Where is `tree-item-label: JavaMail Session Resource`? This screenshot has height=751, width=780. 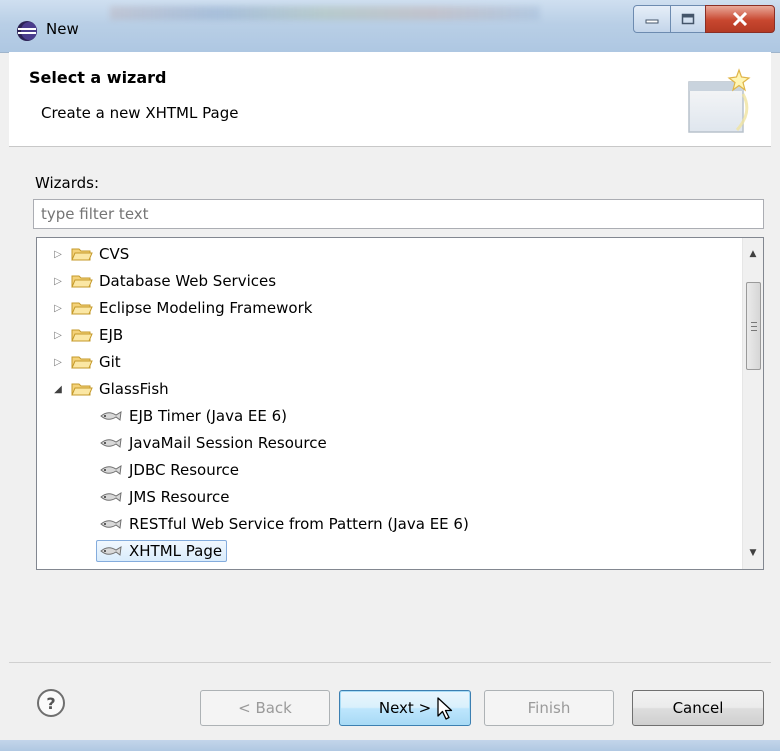 tree-item-label: JavaMail Session Resource is located at coordinates (228, 443).